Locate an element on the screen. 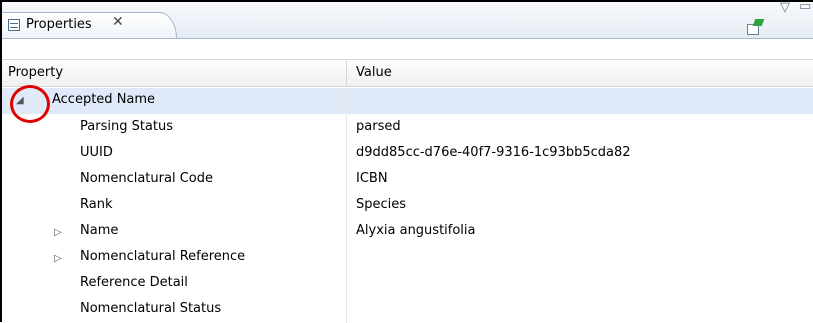 This screenshot has width=813, height=323. view-tab-strip: Properties ✕ ▽ ▭ is located at coordinates (407, 19).